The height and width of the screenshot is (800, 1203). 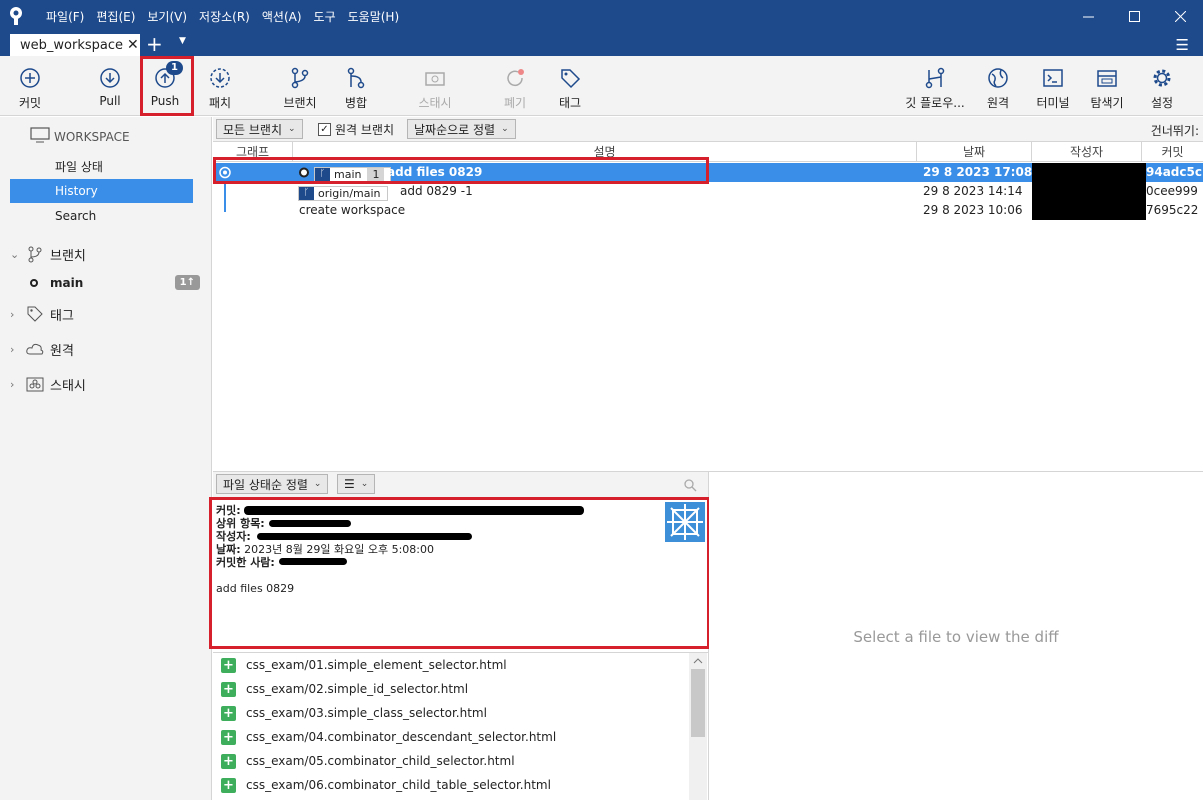 What do you see at coordinates (690, 485) in the screenshot?
I see `search-icon` at bounding box center [690, 485].